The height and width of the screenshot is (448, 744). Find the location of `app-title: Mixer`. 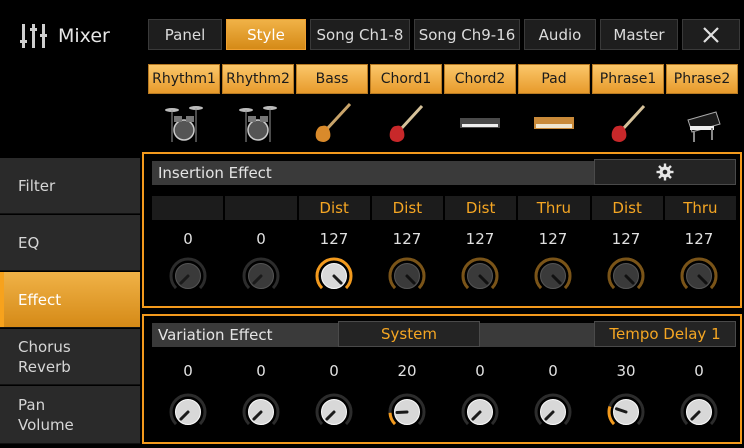

app-title: Mixer is located at coordinates (64, 36).